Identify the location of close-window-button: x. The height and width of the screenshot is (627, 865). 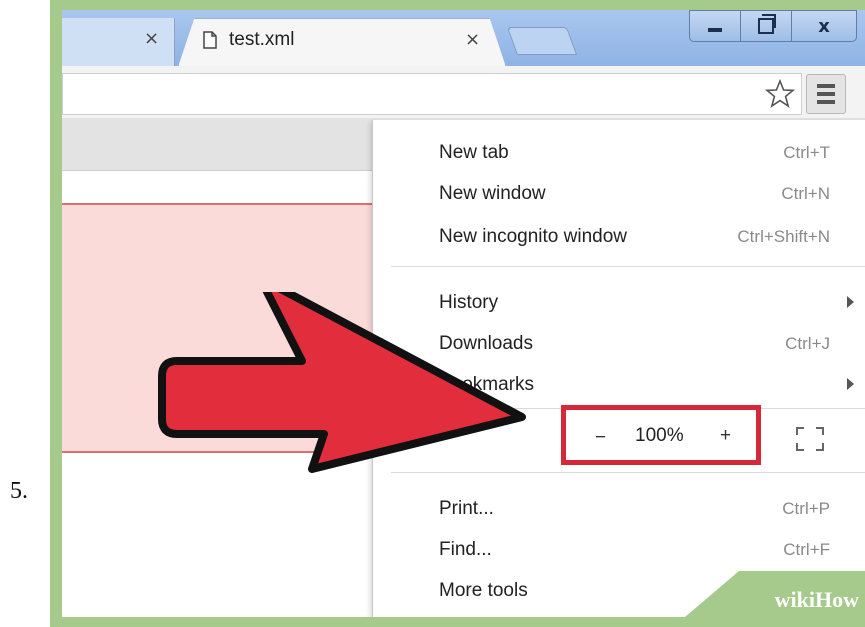
(824, 26).